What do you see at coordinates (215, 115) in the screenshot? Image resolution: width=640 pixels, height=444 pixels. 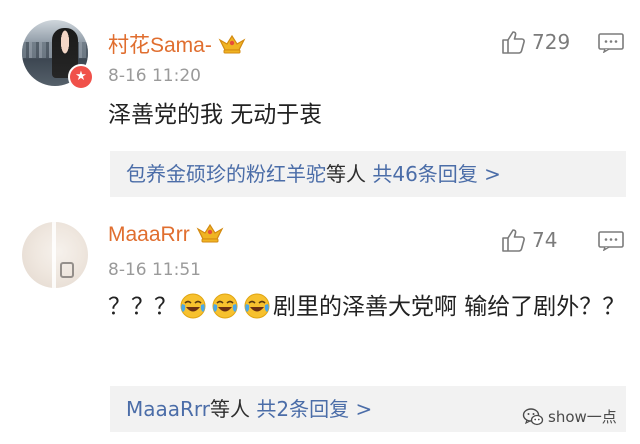 I see `comment-text: 泽善党的我 无动于衷` at bounding box center [215, 115].